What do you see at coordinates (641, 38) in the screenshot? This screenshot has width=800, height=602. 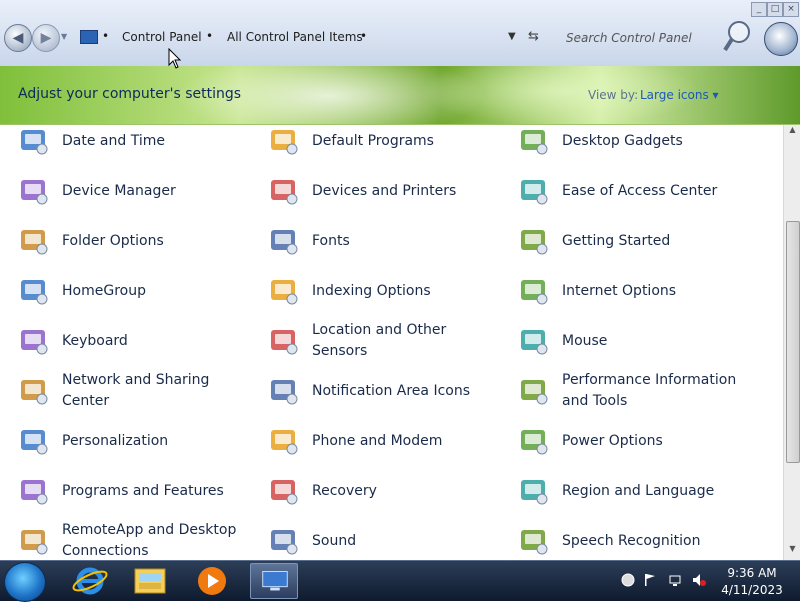 I see `search-input` at bounding box center [641, 38].